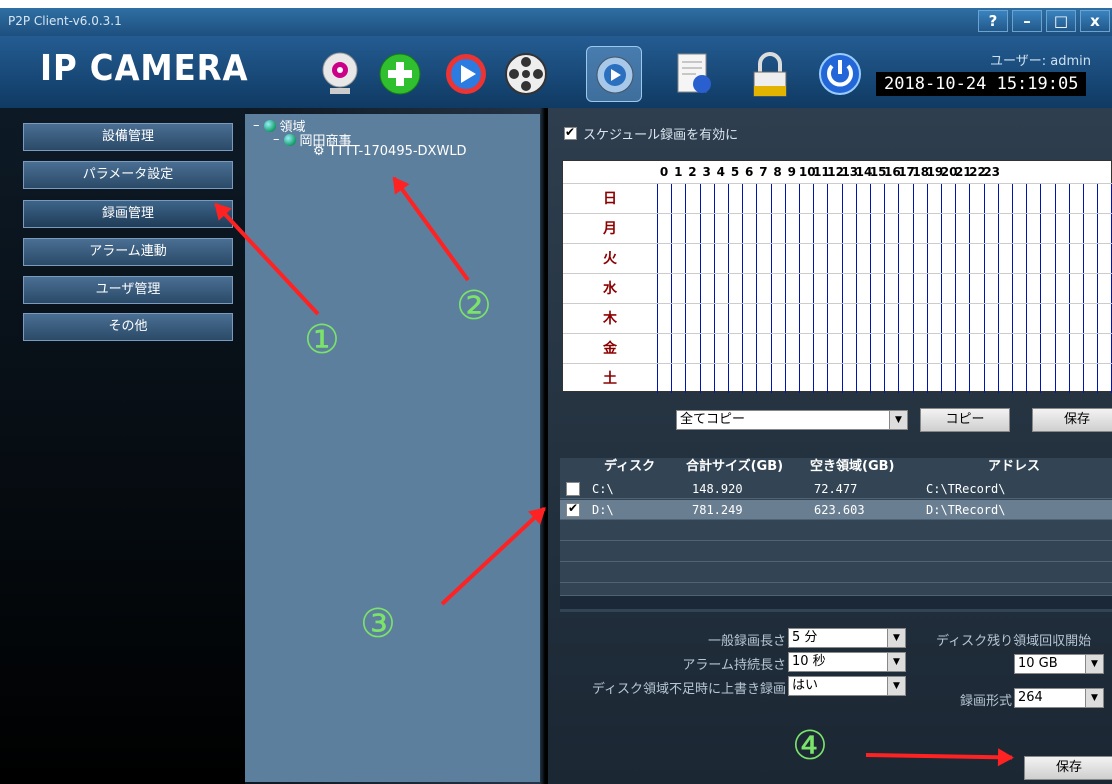 This screenshot has height=784, width=1112. I want to click on table-row: D:\ 781.249 623.603 D:\TRecord\, so click(836, 510).